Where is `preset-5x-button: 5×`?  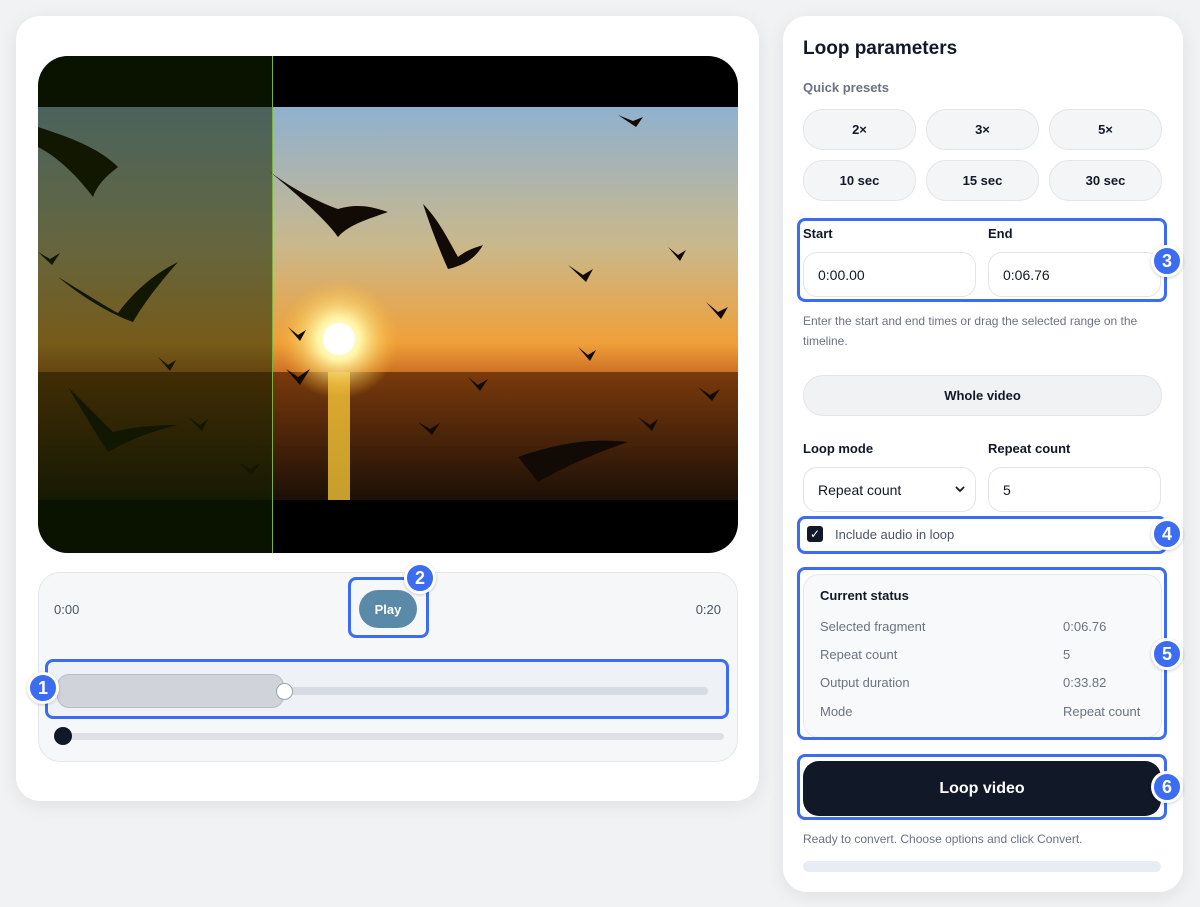
preset-5x-button: 5× is located at coordinates (1105, 129).